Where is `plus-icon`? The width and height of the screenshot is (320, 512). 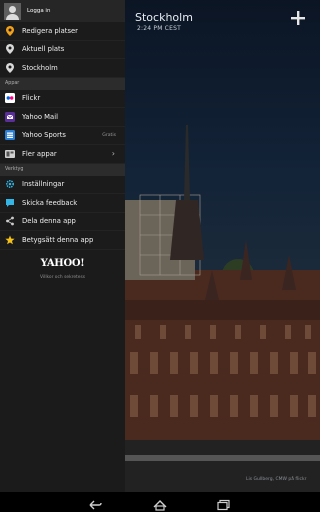 plus-icon is located at coordinates (298, 18).